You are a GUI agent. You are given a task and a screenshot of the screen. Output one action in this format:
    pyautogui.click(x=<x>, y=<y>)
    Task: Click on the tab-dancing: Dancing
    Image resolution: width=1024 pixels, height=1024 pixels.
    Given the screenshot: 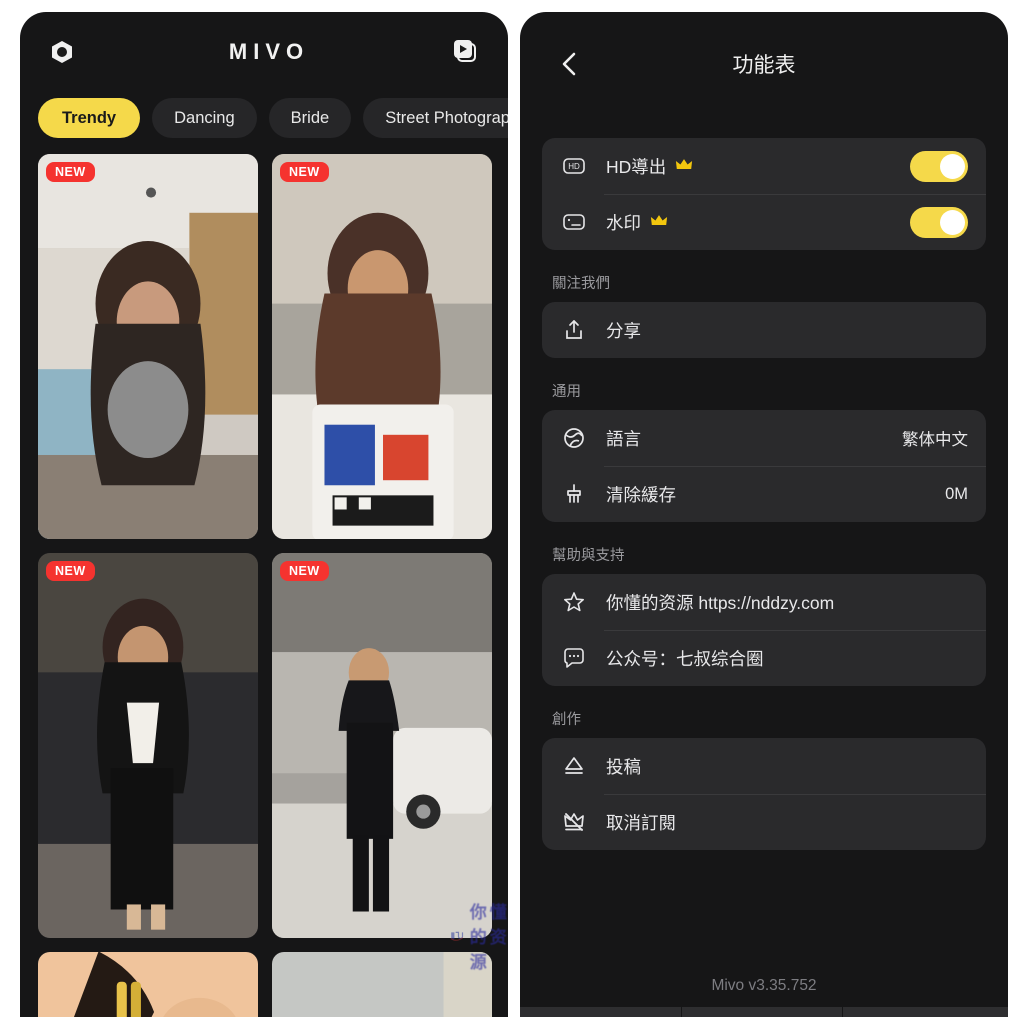 What is the action you would take?
    pyautogui.click(x=204, y=118)
    